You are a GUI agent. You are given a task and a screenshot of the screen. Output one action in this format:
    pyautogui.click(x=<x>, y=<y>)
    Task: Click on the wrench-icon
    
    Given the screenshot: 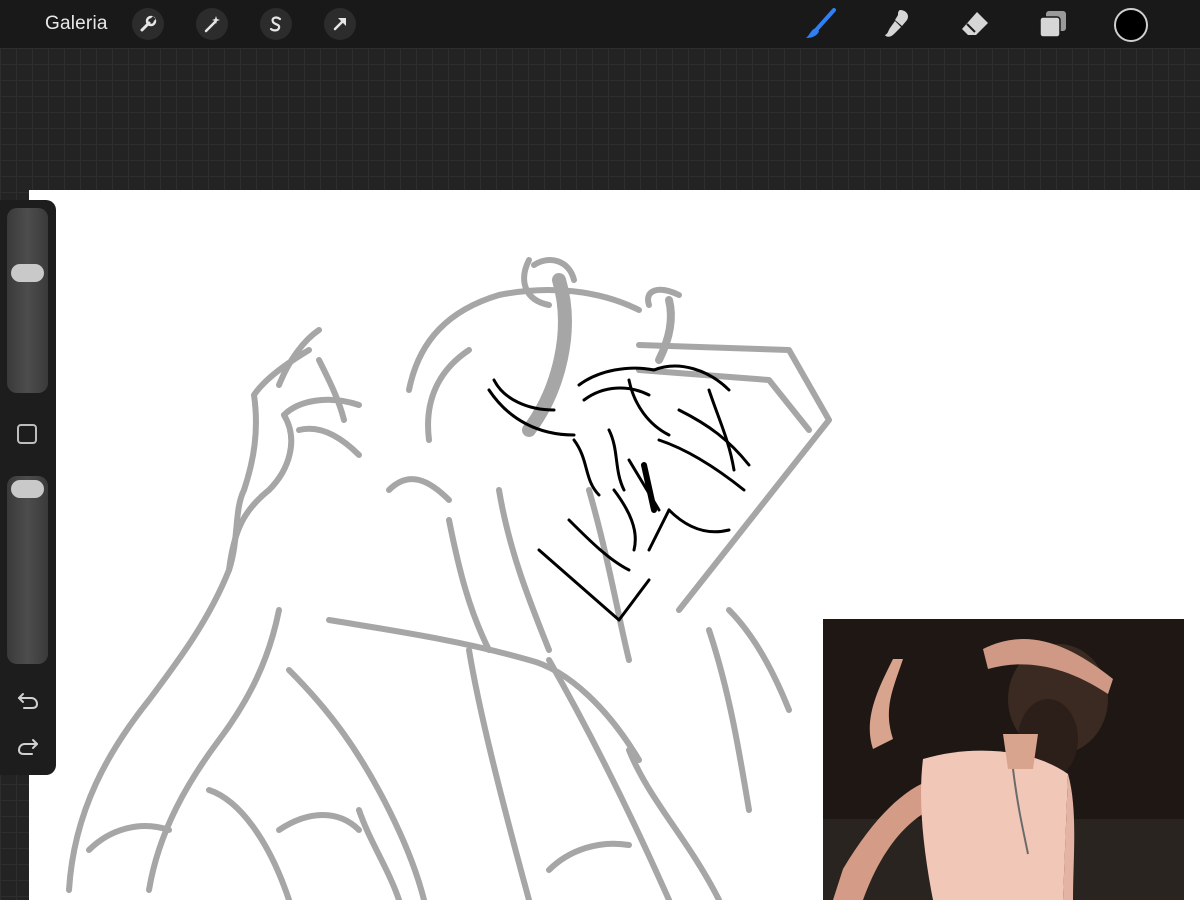 What is the action you would take?
    pyautogui.click(x=148, y=23)
    